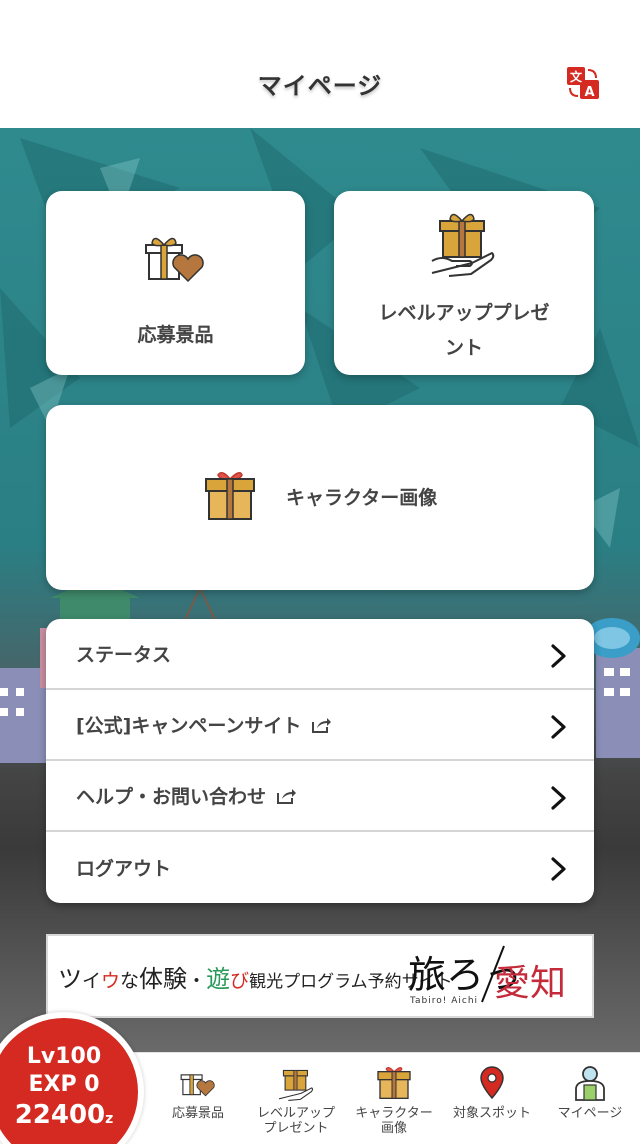 Image resolution: width=640 pixels, height=1144 pixels. I want to click on logo-aichi: 愛知, so click(530, 983).